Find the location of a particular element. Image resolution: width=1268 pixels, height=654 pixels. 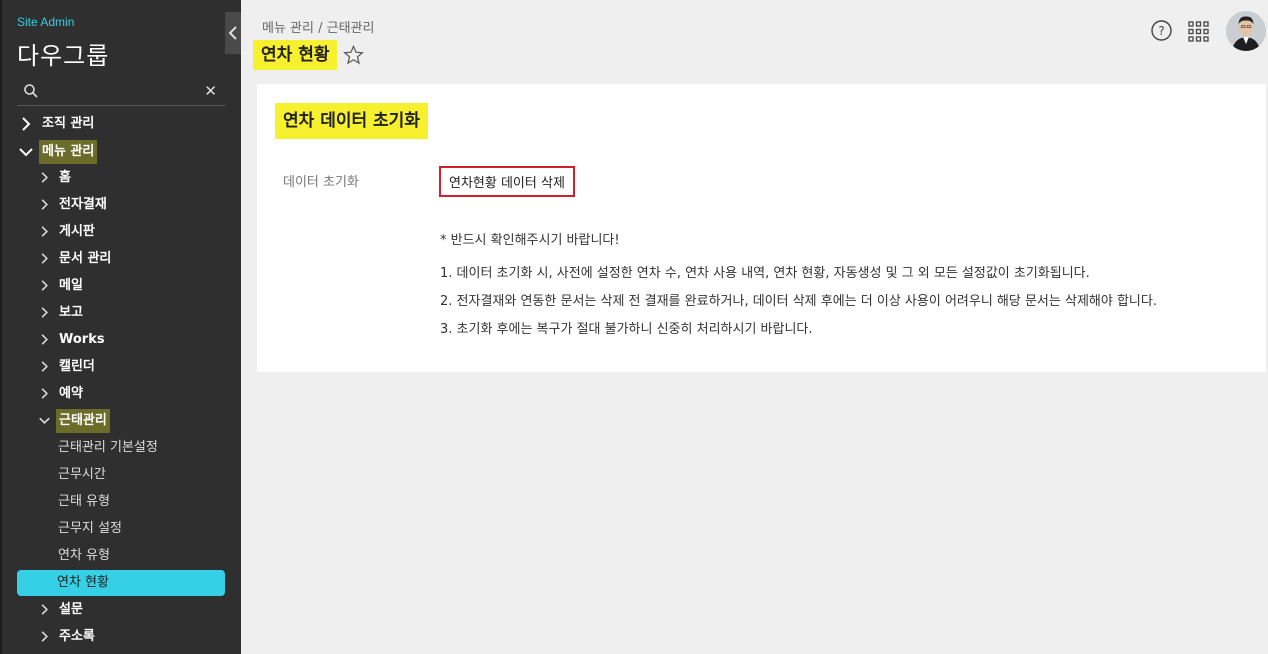

sidebar-item-board: 게시판 is located at coordinates (68, 231).